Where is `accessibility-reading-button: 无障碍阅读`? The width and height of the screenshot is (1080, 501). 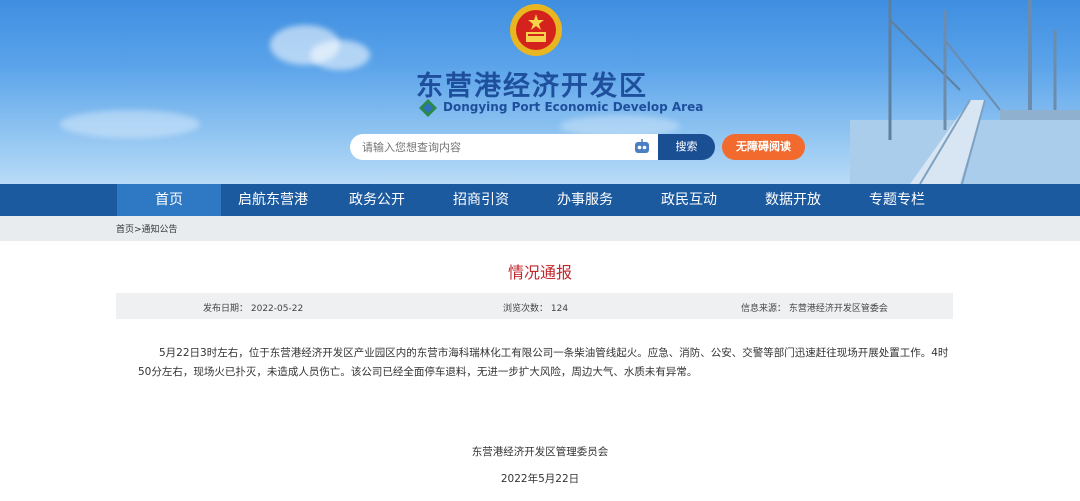 accessibility-reading-button: 无障碍阅读 is located at coordinates (763, 147).